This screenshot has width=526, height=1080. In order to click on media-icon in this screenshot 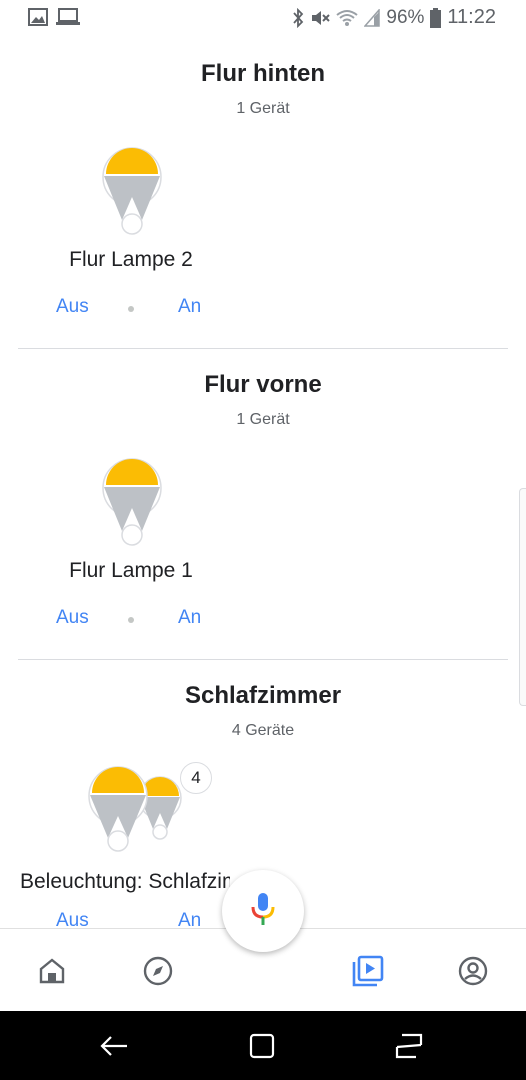, I will do `click(368, 971)`.